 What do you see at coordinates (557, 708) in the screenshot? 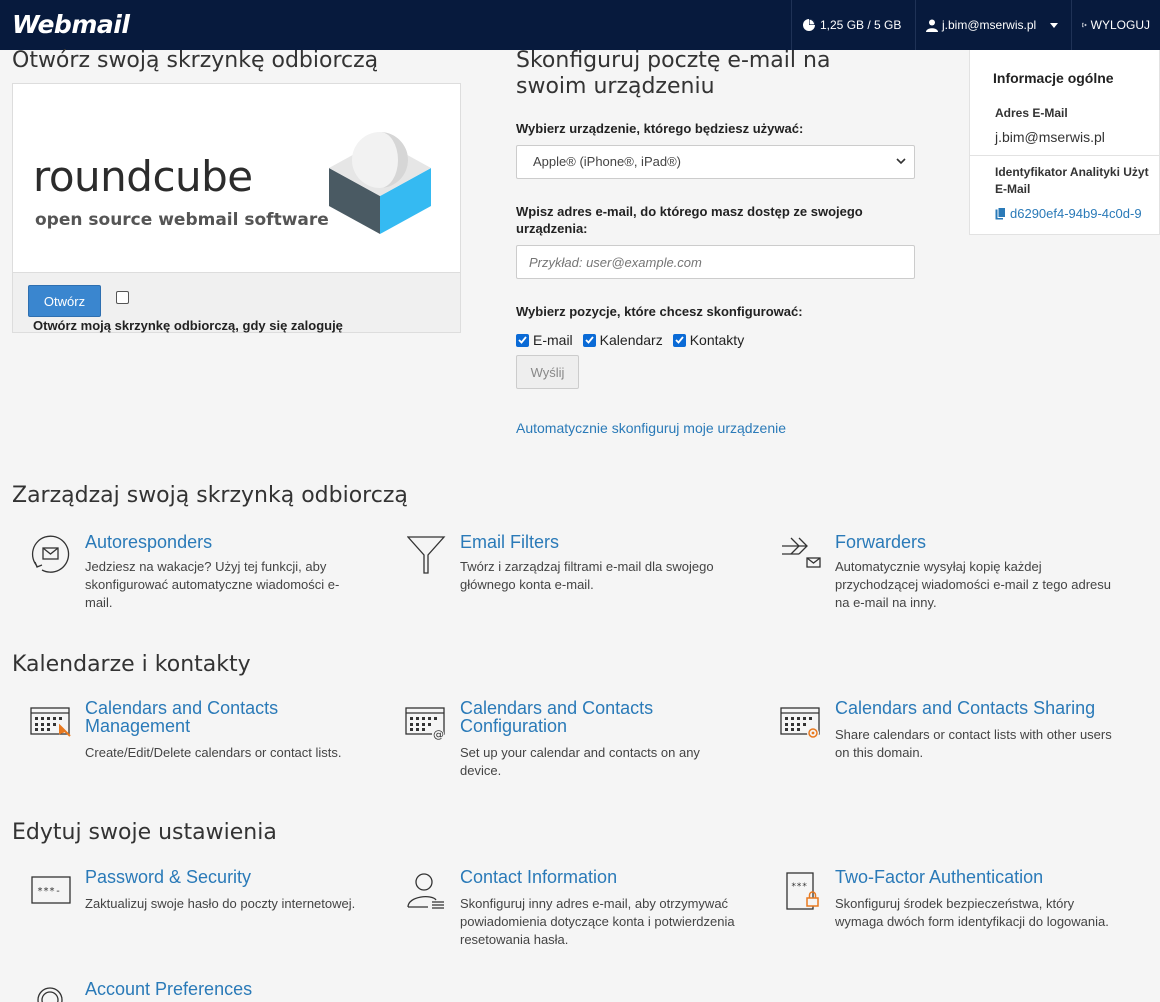
I see `calendars-configuration-link-line1: Calendars and Contacts` at bounding box center [557, 708].